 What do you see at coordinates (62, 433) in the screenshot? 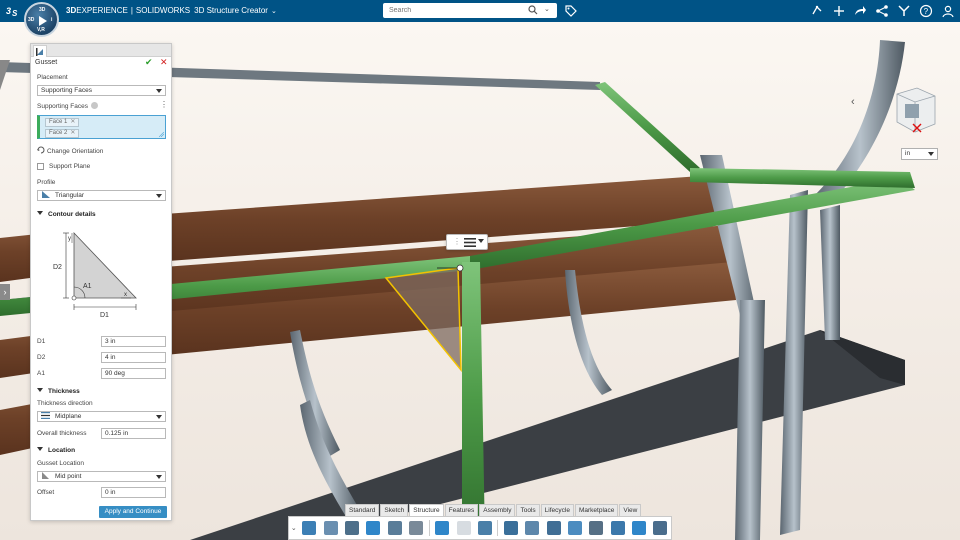
I see `overall-thickness-label: Overall thickness` at bounding box center [62, 433].